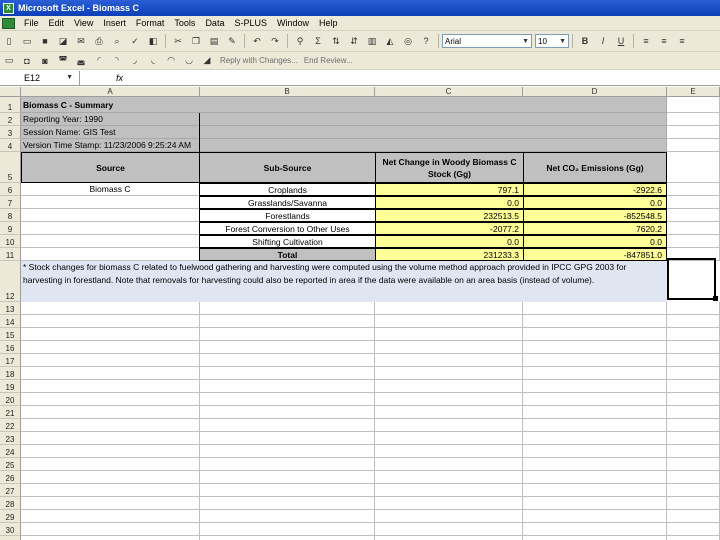 This screenshot has width=720, height=540. I want to click on row-header-16: 16, so click(10, 347).